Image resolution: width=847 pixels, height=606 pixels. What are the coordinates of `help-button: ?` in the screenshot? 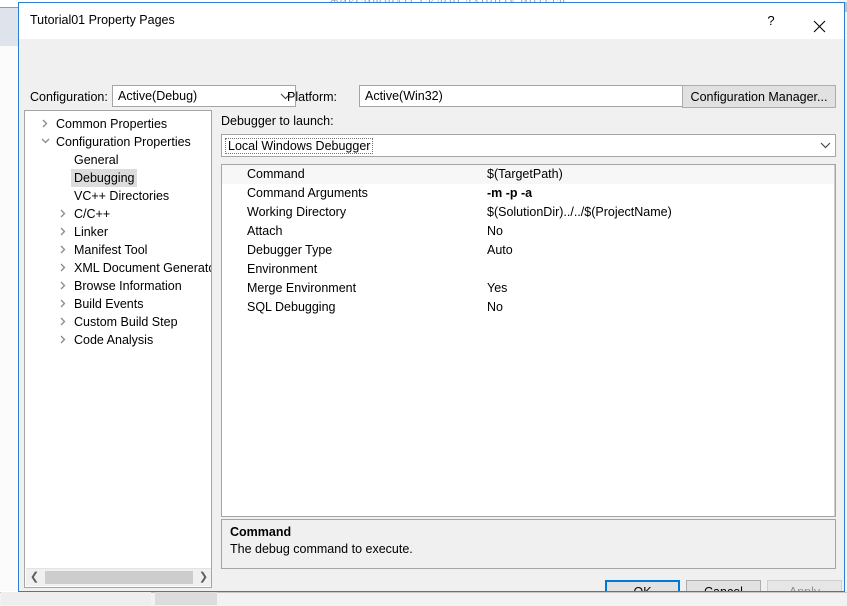 It's located at (771, 20).